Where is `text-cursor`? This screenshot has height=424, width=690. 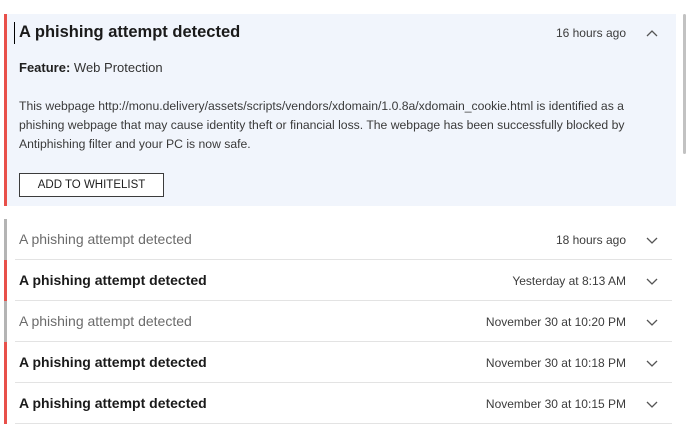 text-cursor is located at coordinates (14, 33).